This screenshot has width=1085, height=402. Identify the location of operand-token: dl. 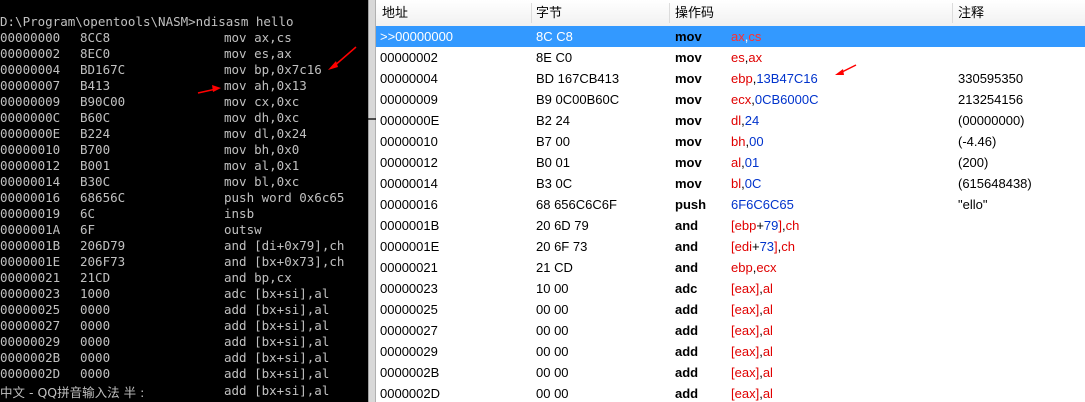
(736, 120).